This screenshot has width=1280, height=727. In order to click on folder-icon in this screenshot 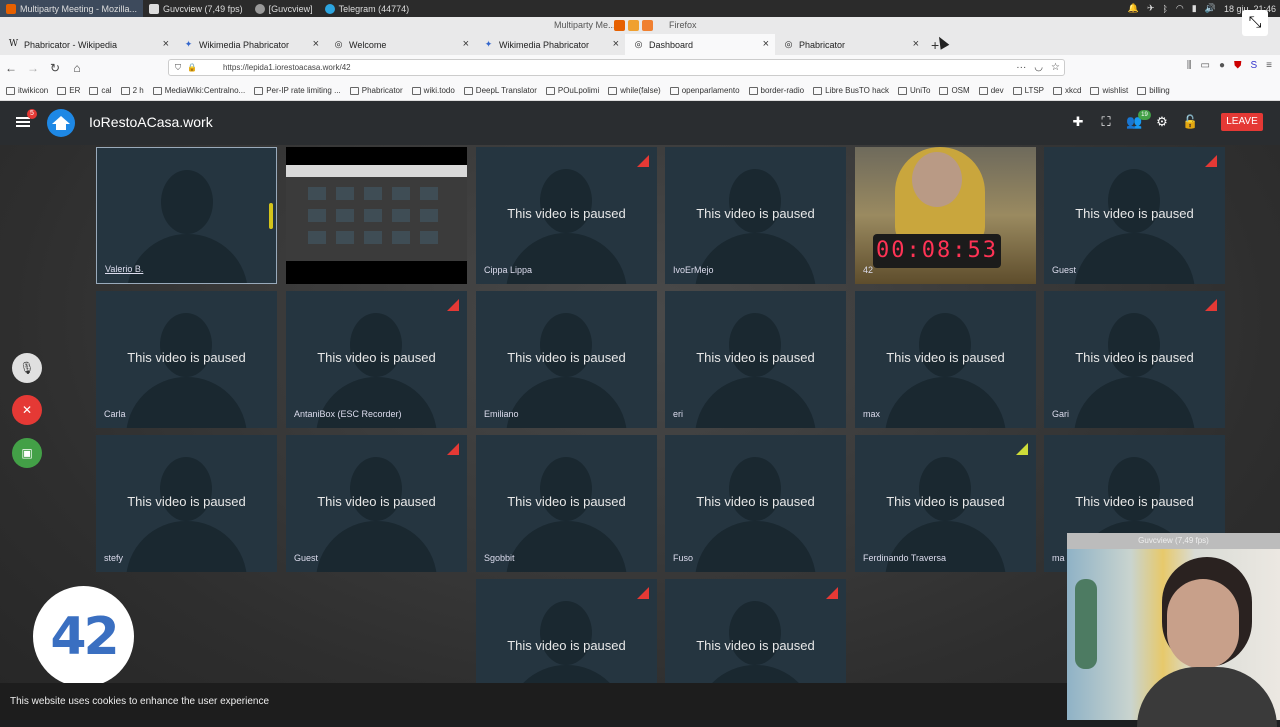, I will do `click(753, 90)`.